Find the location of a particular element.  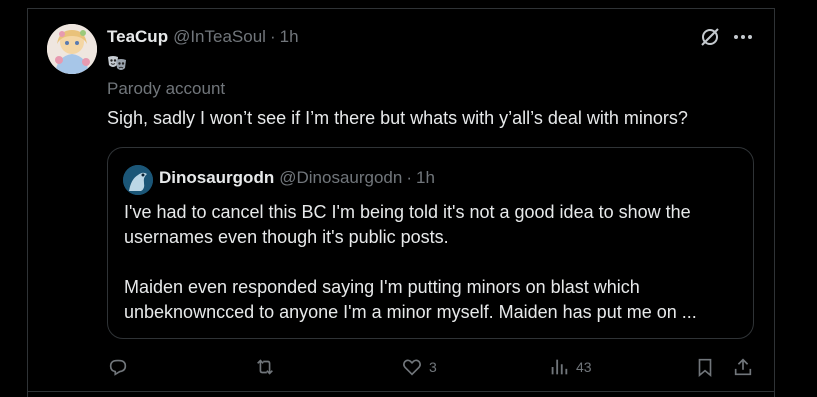

quoted-handle: @Dinosaurgodn is located at coordinates (341, 177).